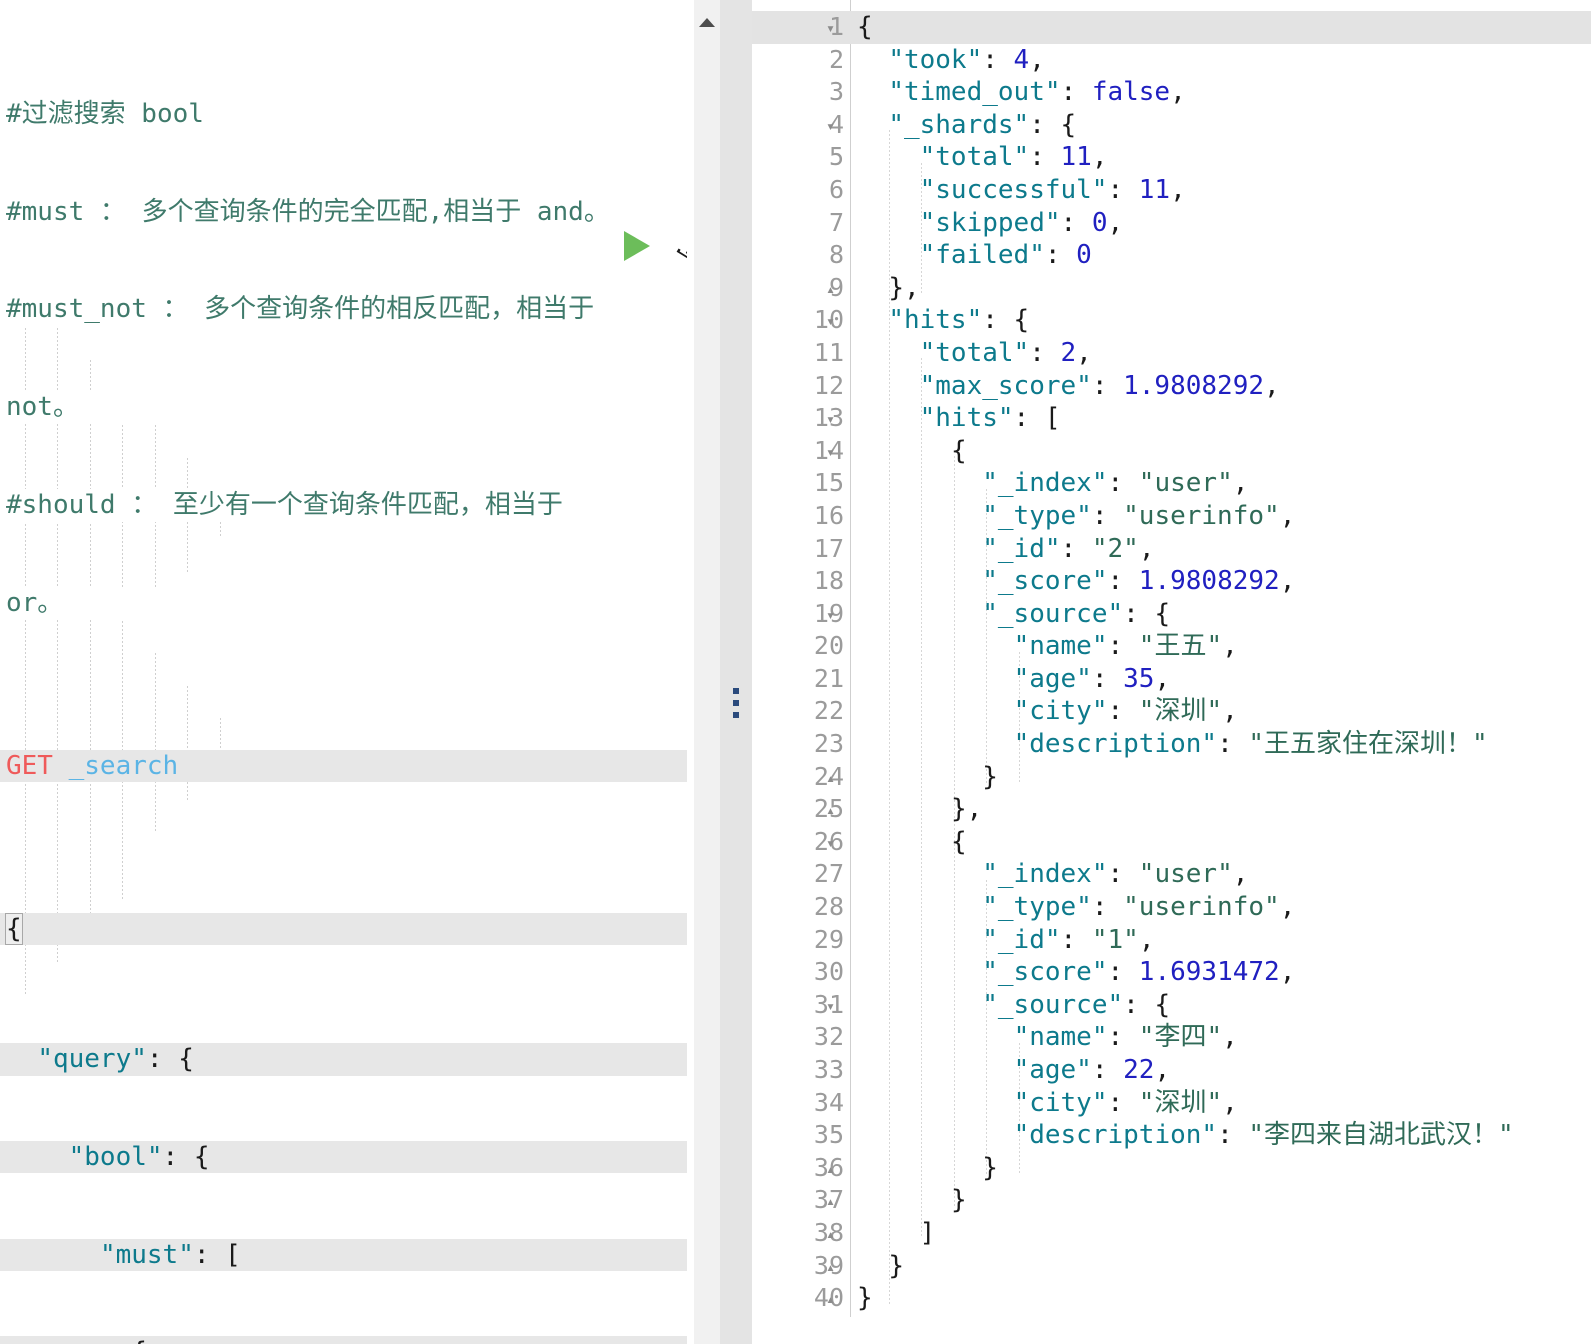 The height and width of the screenshot is (1344, 1591). What do you see at coordinates (1171, 27) in the screenshot?
I see `response-line: 1 ▾{` at bounding box center [1171, 27].